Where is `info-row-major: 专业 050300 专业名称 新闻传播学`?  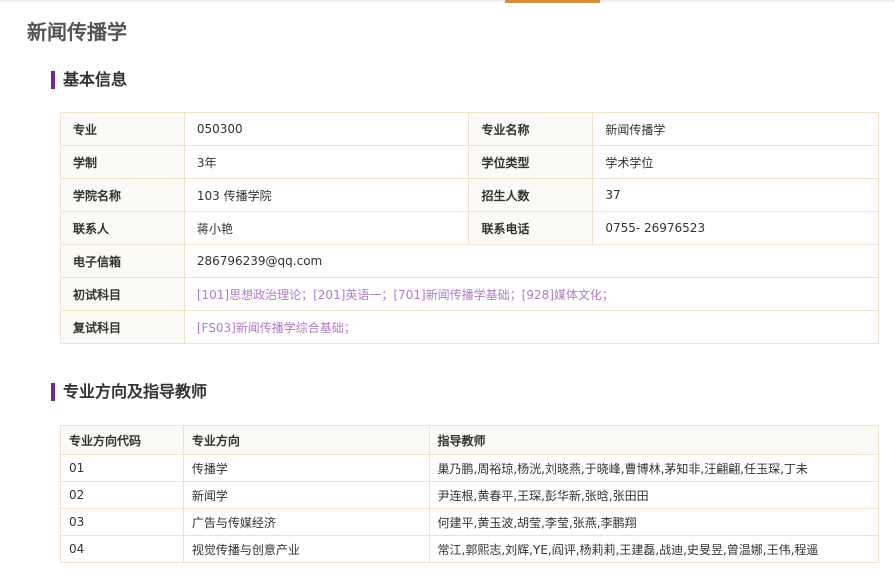
info-row-major: 专业 050300 专业名称 新闻传播学 is located at coordinates (469, 129).